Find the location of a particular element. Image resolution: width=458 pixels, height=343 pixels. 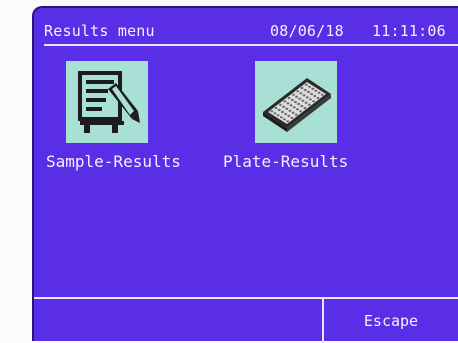

microplate-icon is located at coordinates (297, 105).